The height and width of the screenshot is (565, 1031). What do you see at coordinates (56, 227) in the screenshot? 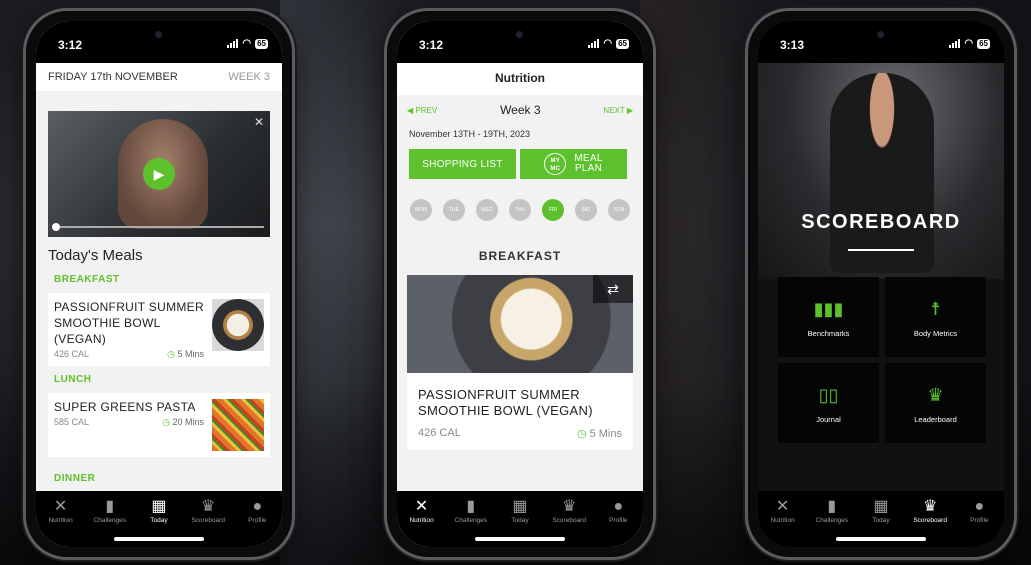
I see `video-progress-knob` at bounding box center [56, 227].